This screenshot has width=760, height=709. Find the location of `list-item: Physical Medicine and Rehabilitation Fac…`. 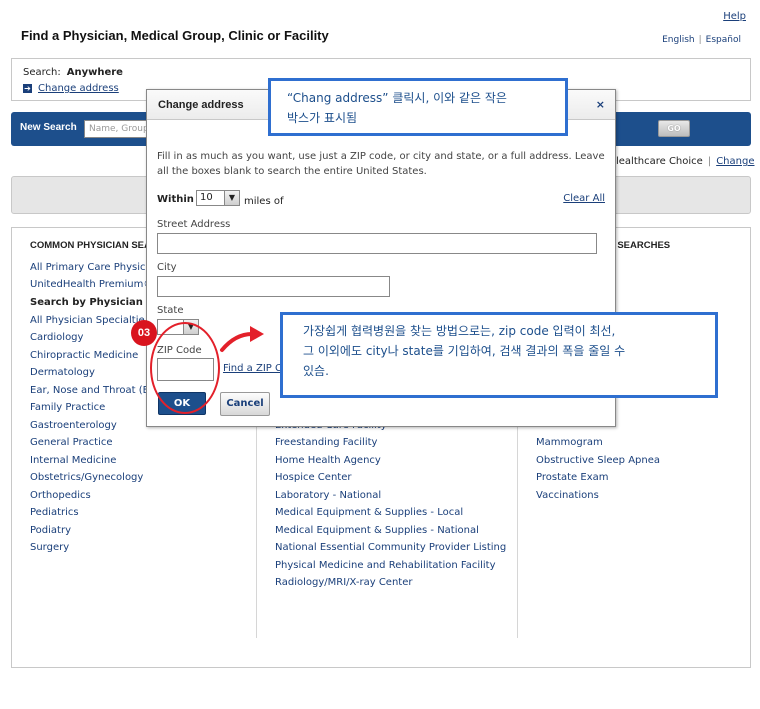

list-item: Physical Medicine and Rehabilitation Fac… is located at coordinates (385, 565).